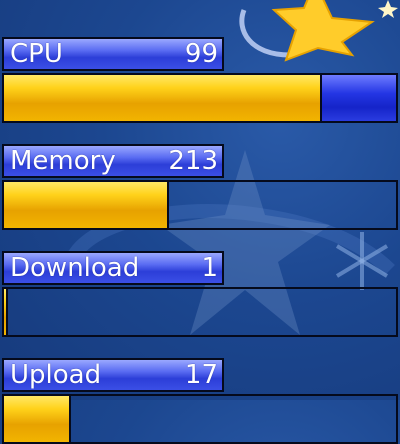 The image size is (400, 444). Describe the element at coordinates (163, 98) in the screenshot. I see `meter-cpu-fill` at that location.